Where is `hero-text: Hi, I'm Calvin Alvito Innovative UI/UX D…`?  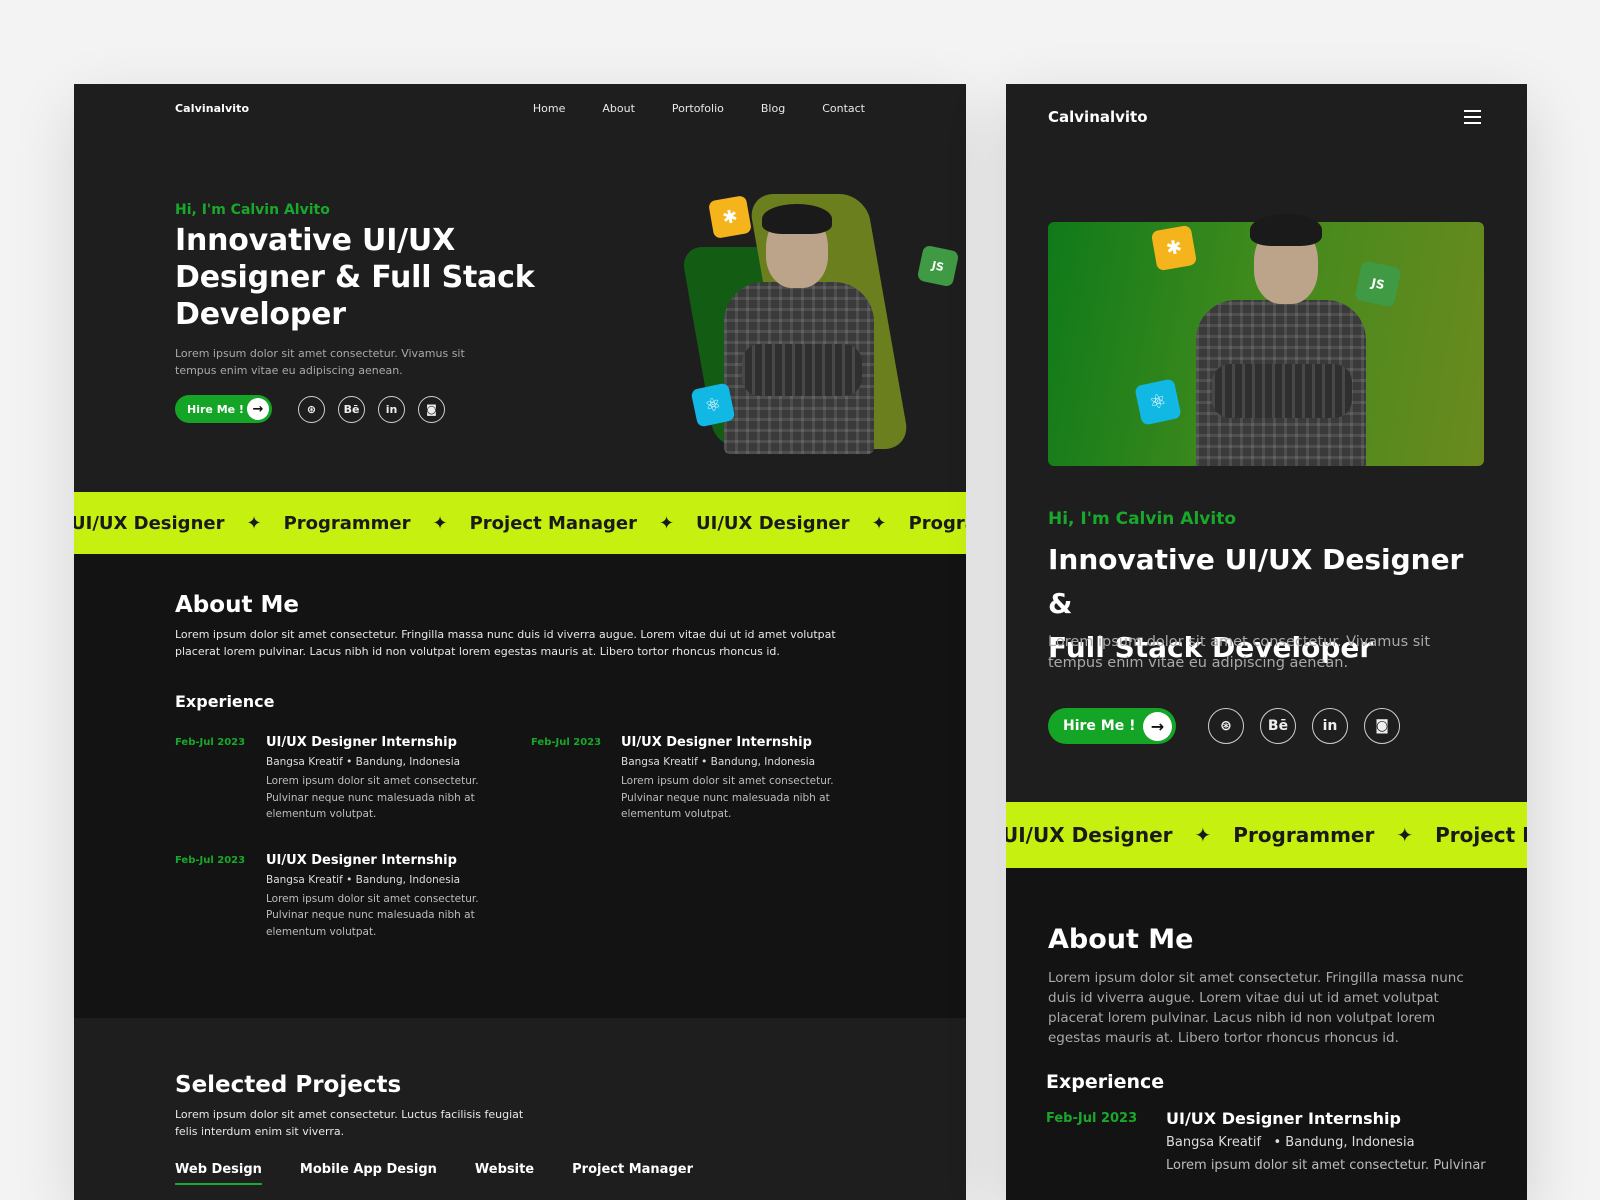
hero-text: Hi, I'm Calvin Alvito Innovative UI/UX D… is located at coordinates (355, 290).